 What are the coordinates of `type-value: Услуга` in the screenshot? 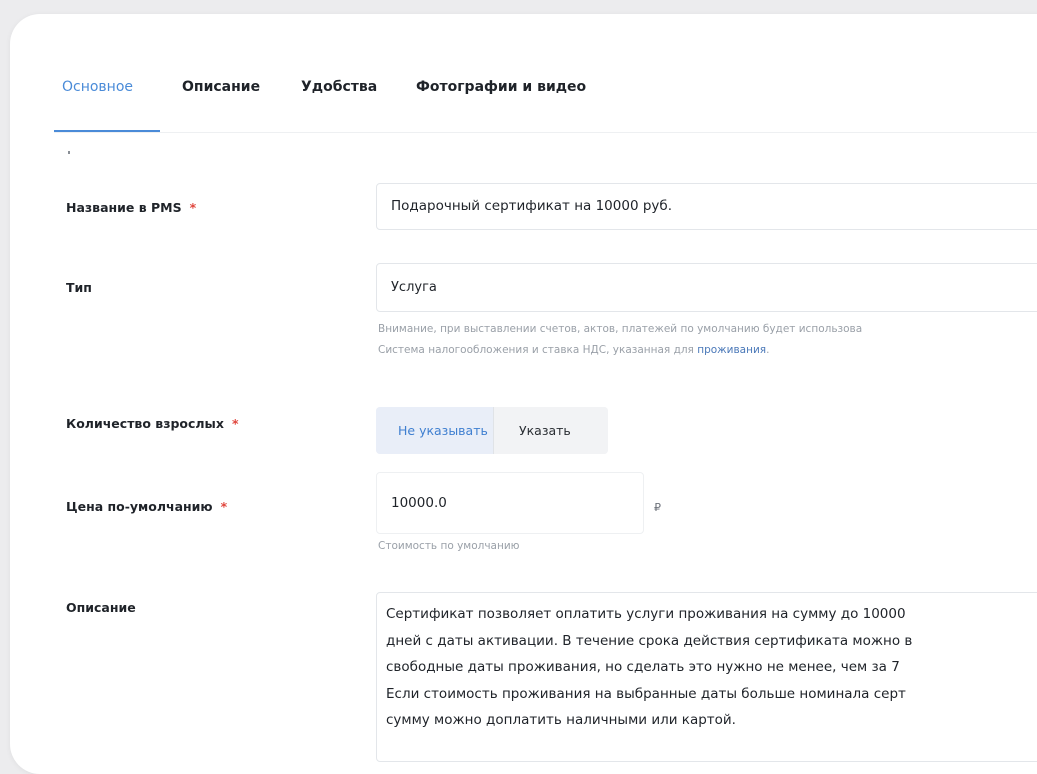 It's located at (414, 287).